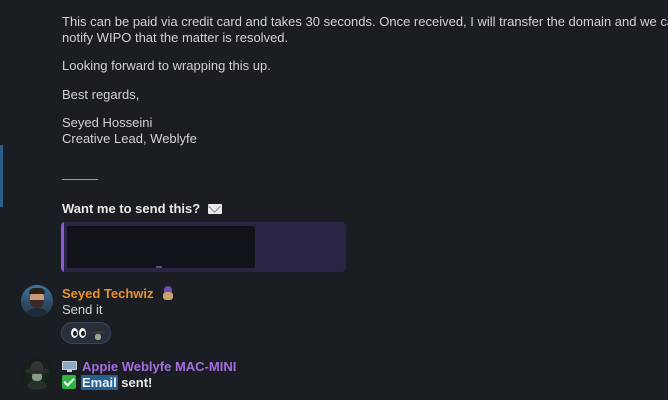 The image size is (668, 400). Describe the element at coordinates (1, 176) in the screenshot. I see `left-edge-indicator` at that location.